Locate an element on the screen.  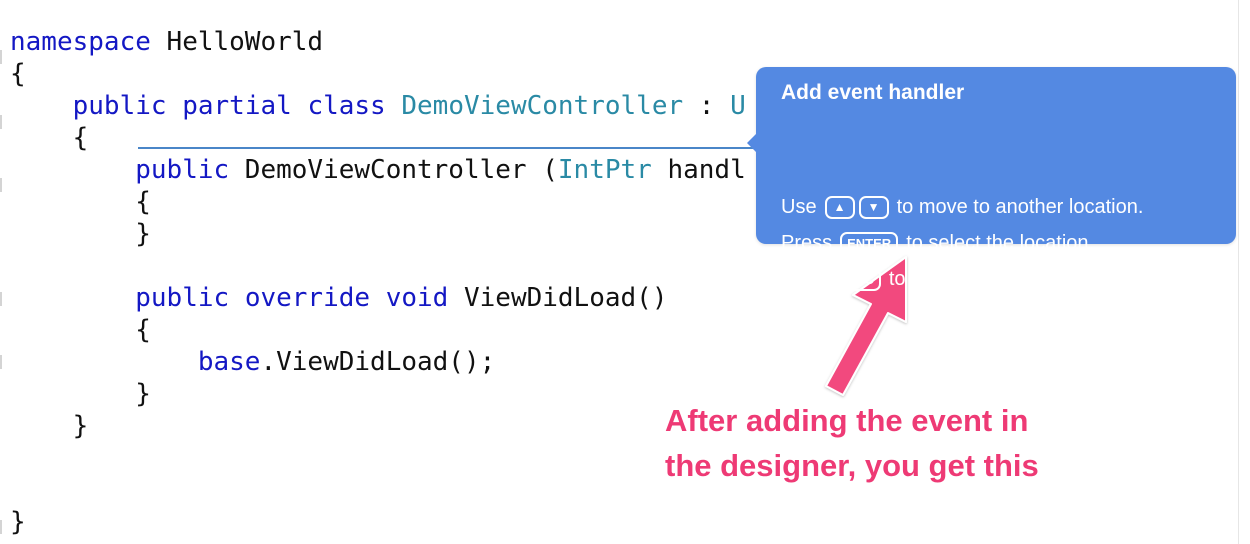
popup-row-select: Press ENTER to select the location. is located at coordinates (937, 243).